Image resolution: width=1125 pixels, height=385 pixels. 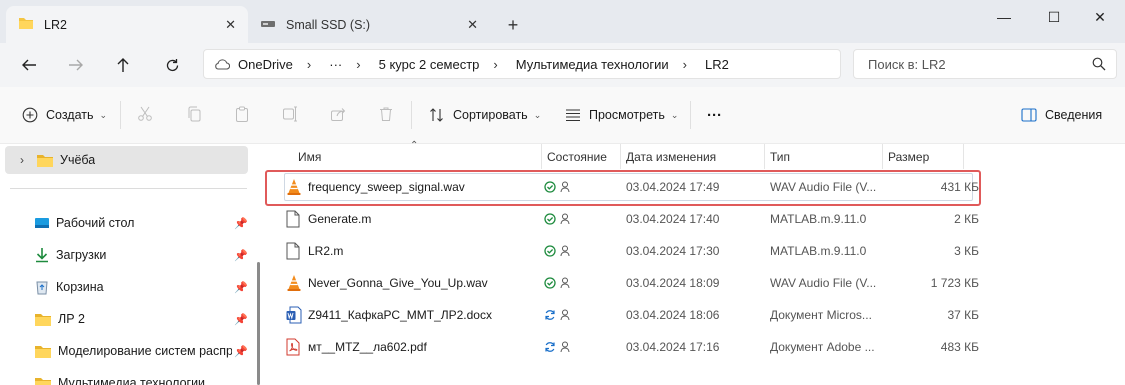 I want to click on breadcrumb-onedrive: OneDrive, so click(x=265, y=64).